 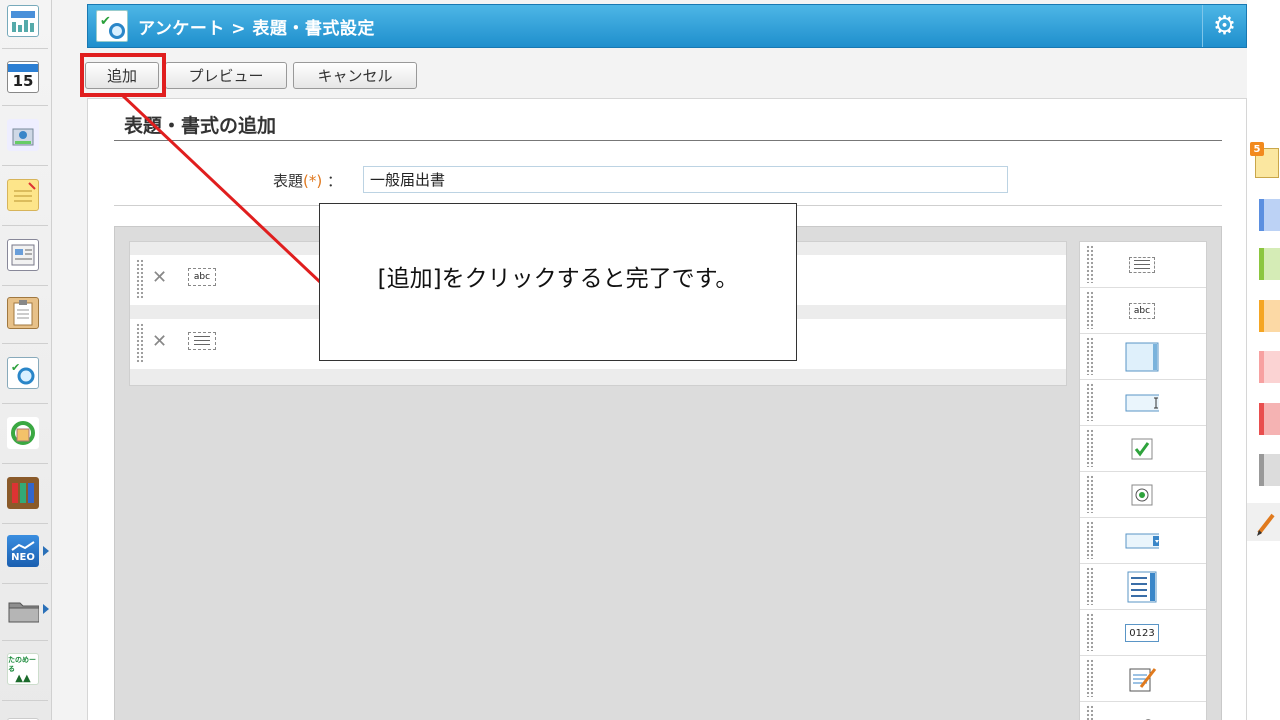 What do you see at coordinates (23, 21) in the screenshot?
I see `portal-icon` at bounding box center [23, 21].